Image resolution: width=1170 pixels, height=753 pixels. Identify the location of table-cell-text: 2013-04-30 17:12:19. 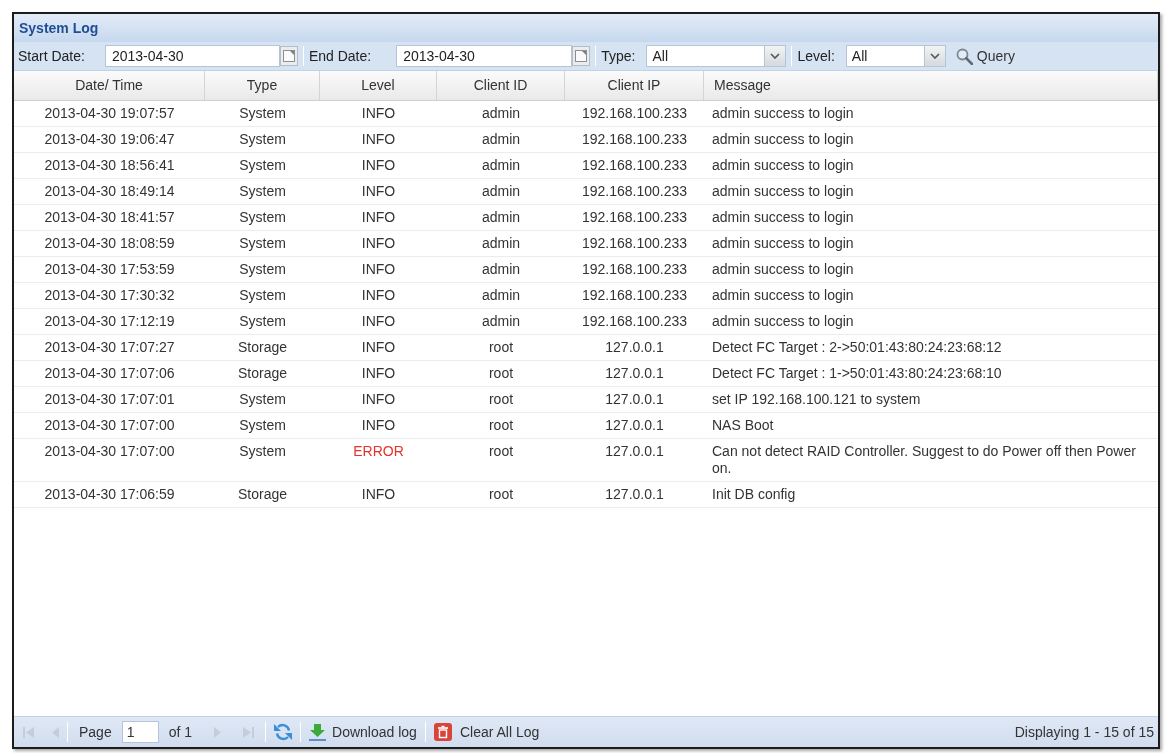
(109, 321).